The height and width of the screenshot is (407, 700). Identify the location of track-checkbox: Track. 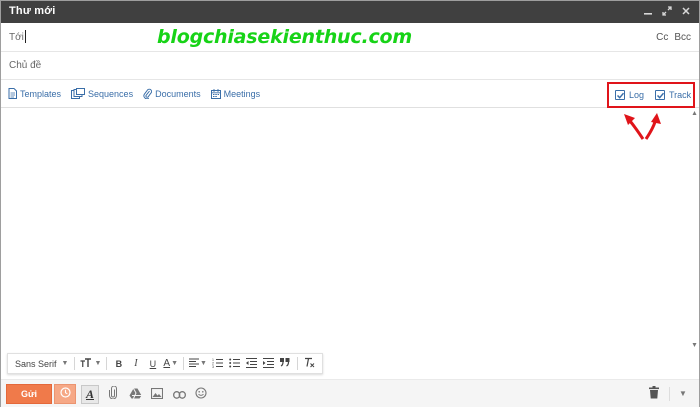
(673, 95).